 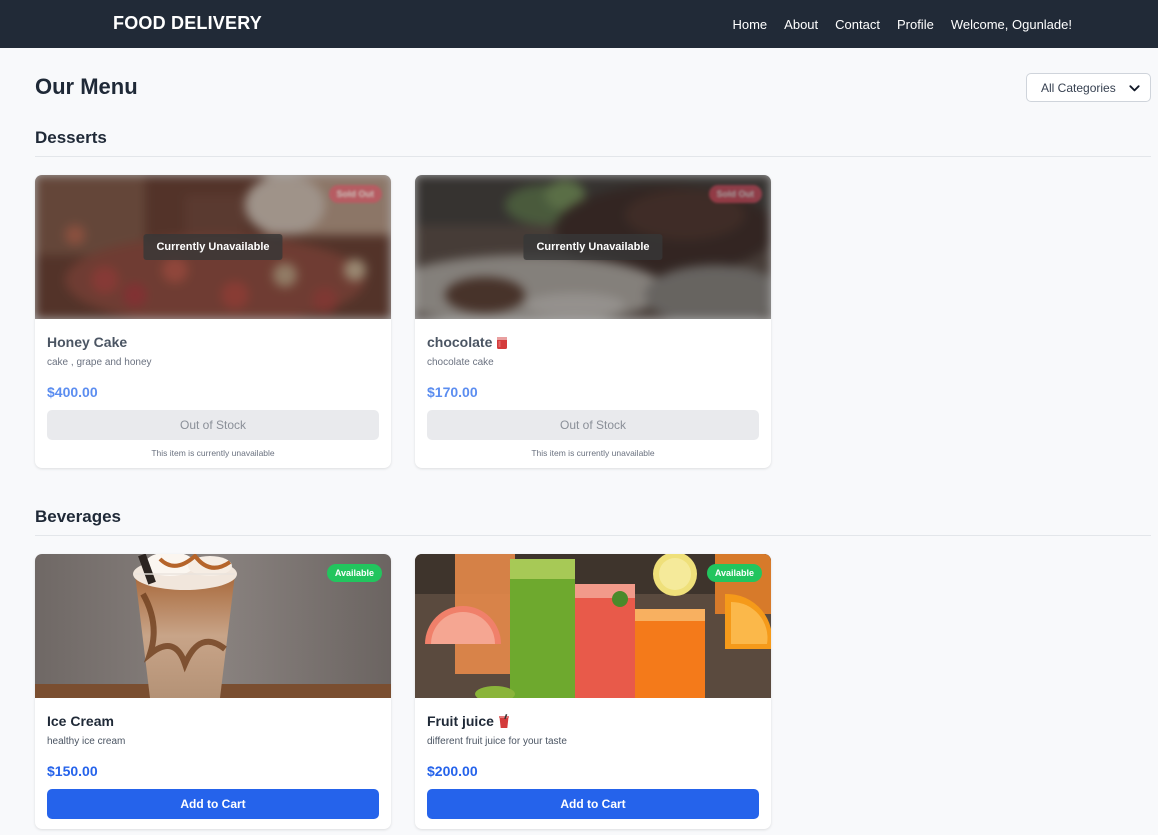 I want to click on item-name-text: chocolate, so click(x=460, y=342).